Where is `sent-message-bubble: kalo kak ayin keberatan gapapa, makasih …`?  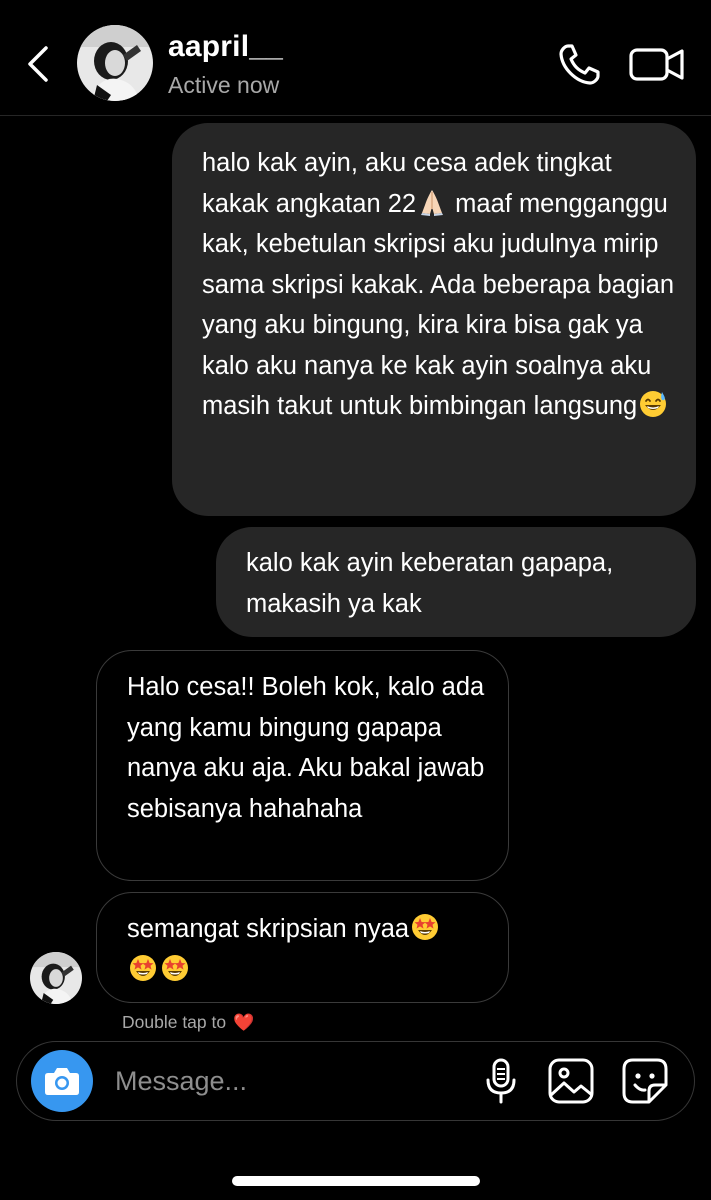
sent-message-bubble: kalo kak ayin keberatan gapapa, makasih … is located at coordinates (456, 582).